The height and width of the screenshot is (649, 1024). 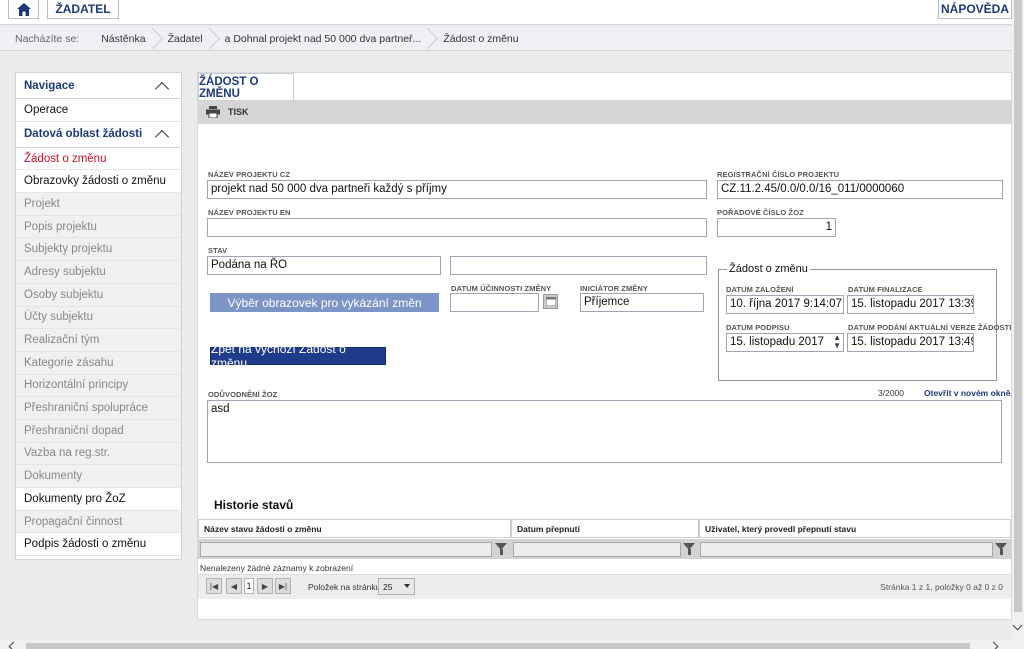 I want to click on per-page-value: 25, so click(x=388, y=586).